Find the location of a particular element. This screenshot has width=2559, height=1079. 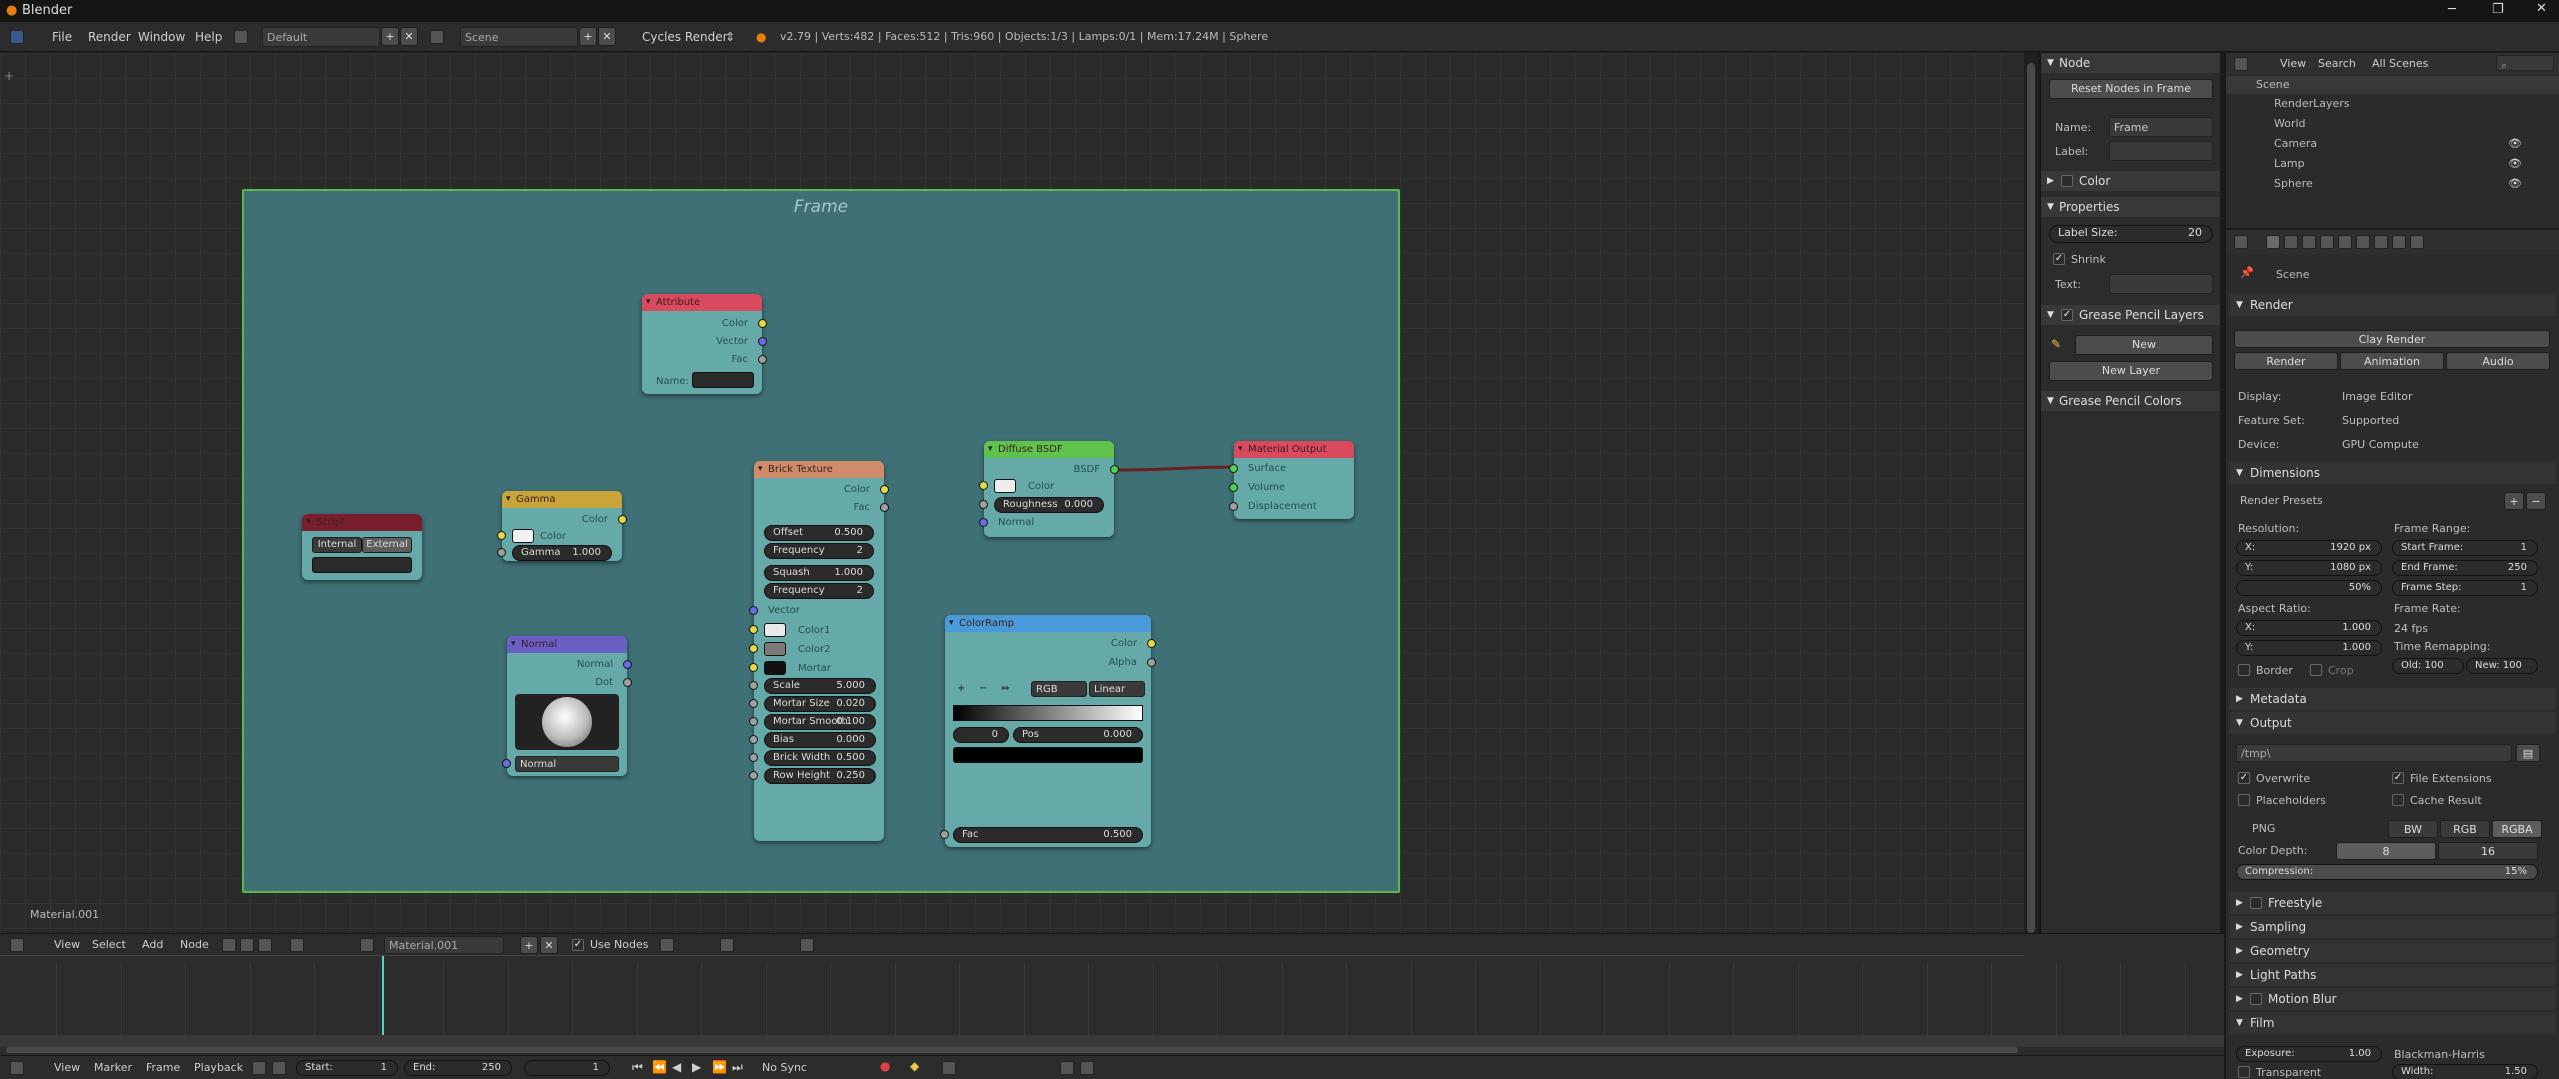

ramp-add-icon: + is located at coordinates (961, 688).